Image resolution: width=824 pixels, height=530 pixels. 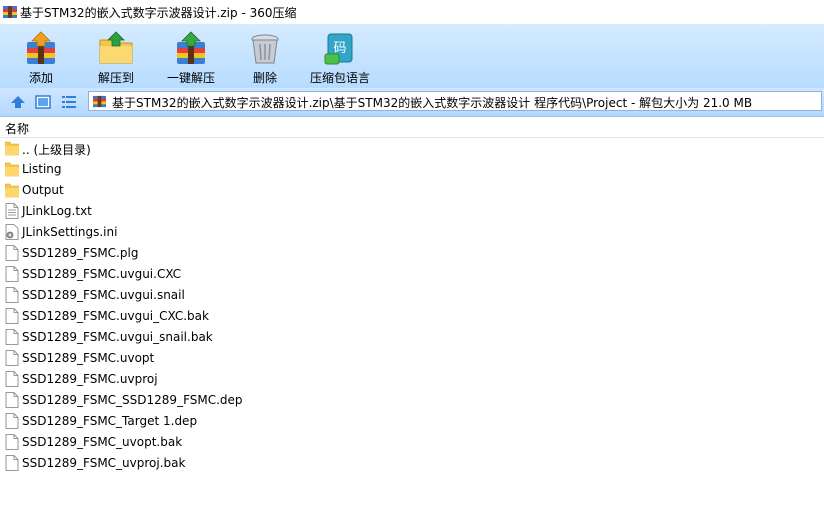 What do you see at coordinates (412, 147) in the screenshot?
I see `list-item: .. (上级目录)` at bounding box center [412, 147].